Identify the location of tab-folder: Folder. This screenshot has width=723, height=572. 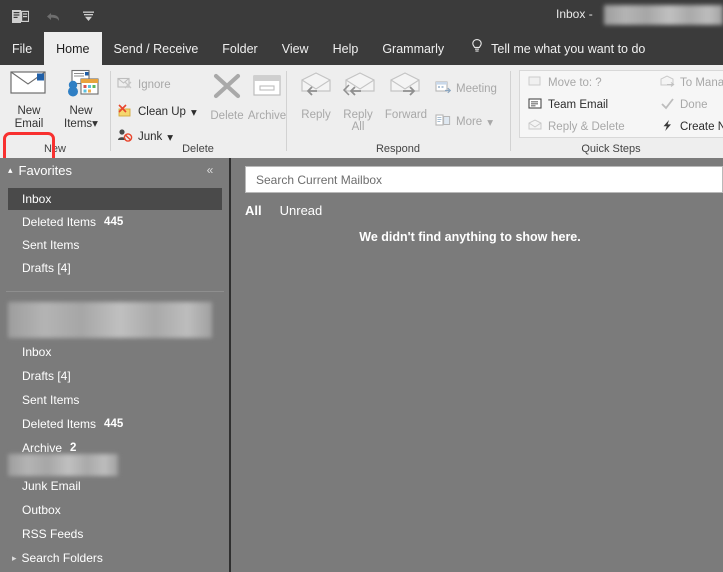
(239, 48).